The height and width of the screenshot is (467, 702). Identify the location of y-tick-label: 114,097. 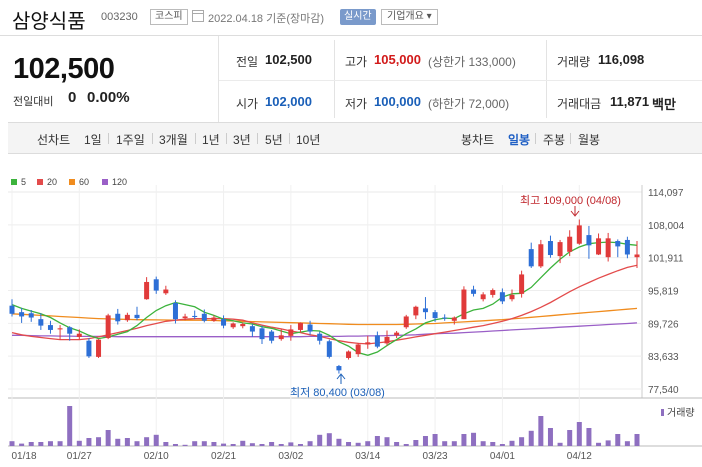
(666, 193).